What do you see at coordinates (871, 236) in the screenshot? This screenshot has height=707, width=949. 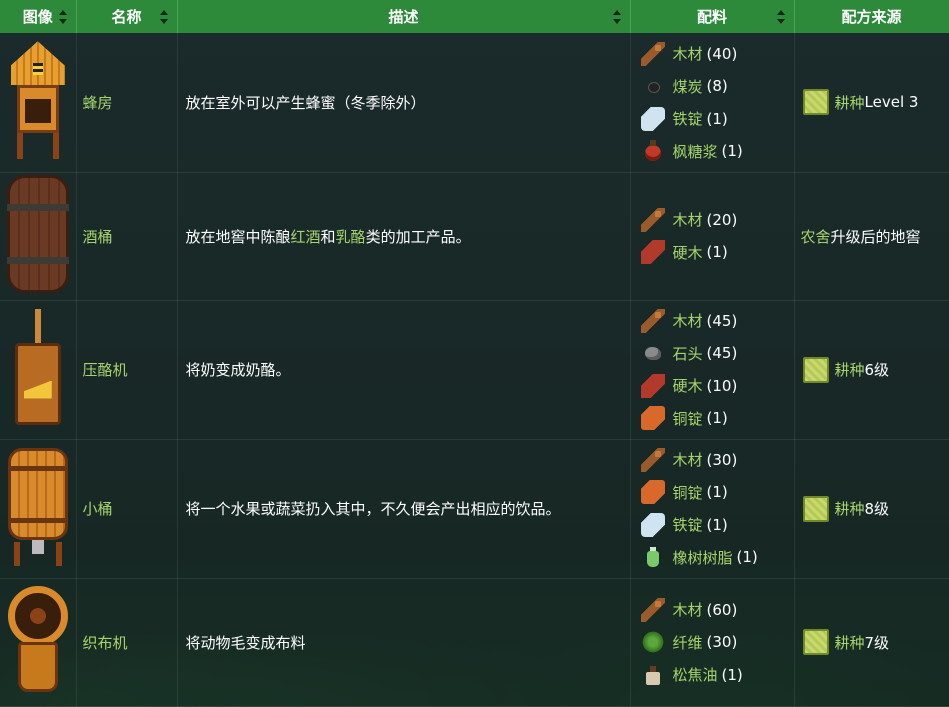 I see `source-cell: 农舍 升级后的地窖` at bounding box center [871, 236].